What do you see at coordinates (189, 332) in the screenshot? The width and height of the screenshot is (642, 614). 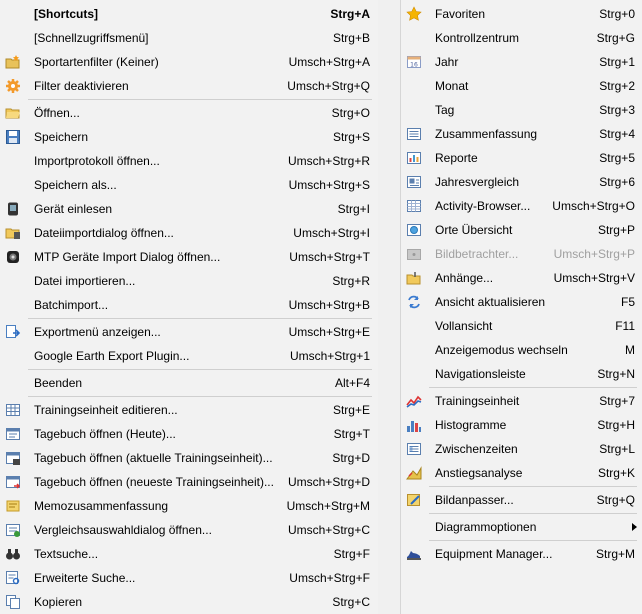 I see `menu-item-exportmenue-anzeigen: Exportmenü anzeigen... Umsch+Strg+E` at bounding box center [189, 332].